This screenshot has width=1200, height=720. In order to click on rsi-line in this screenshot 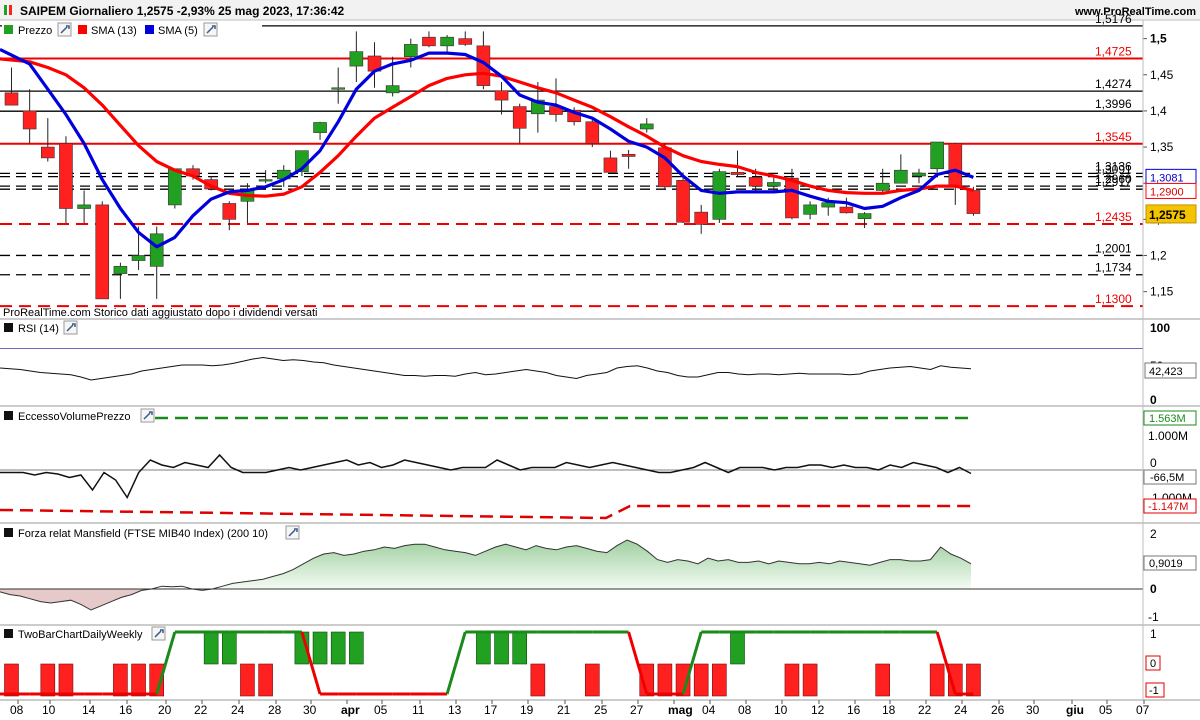, I will do `click(486, 368)`.